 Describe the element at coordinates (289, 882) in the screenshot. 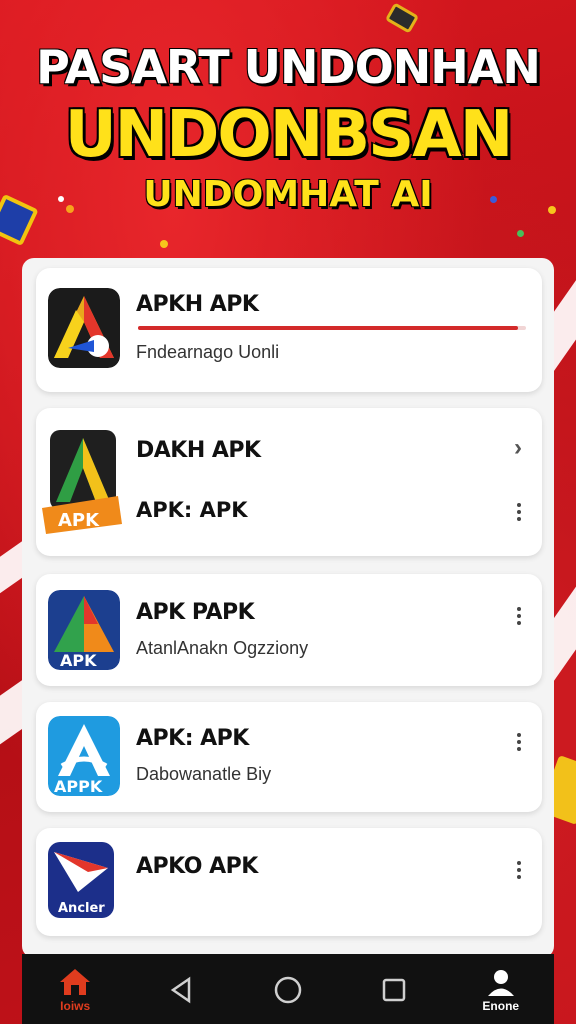

I see `app-card: Ancler APKO APK` at that location.